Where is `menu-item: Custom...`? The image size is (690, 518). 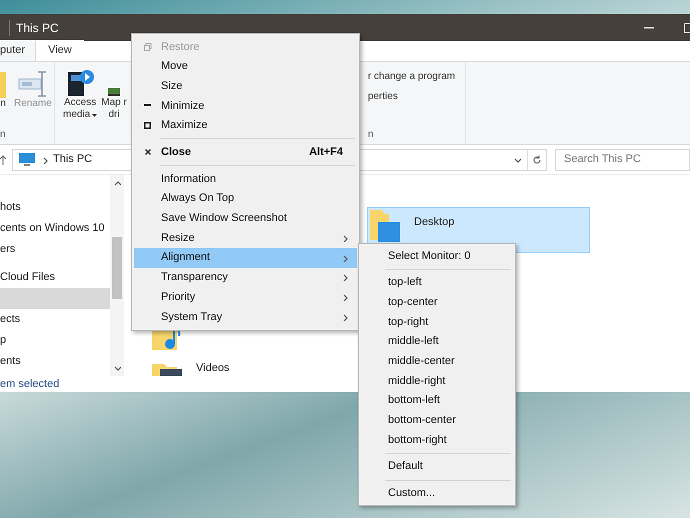 menu-item: Custom... is located at coordinates (437, 494).